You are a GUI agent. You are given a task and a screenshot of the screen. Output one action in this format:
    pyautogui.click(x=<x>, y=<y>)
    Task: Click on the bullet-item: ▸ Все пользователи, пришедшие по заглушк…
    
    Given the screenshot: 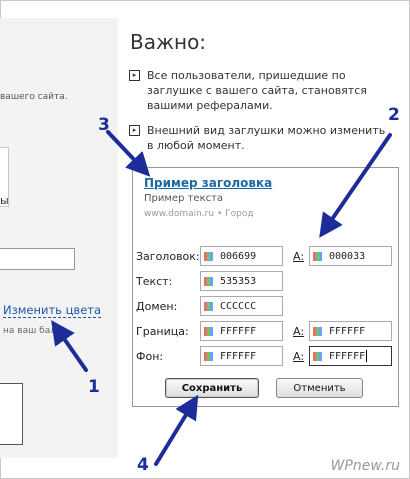 What is the action you would take?
    pyautogui.click(x=261, y=91)
    